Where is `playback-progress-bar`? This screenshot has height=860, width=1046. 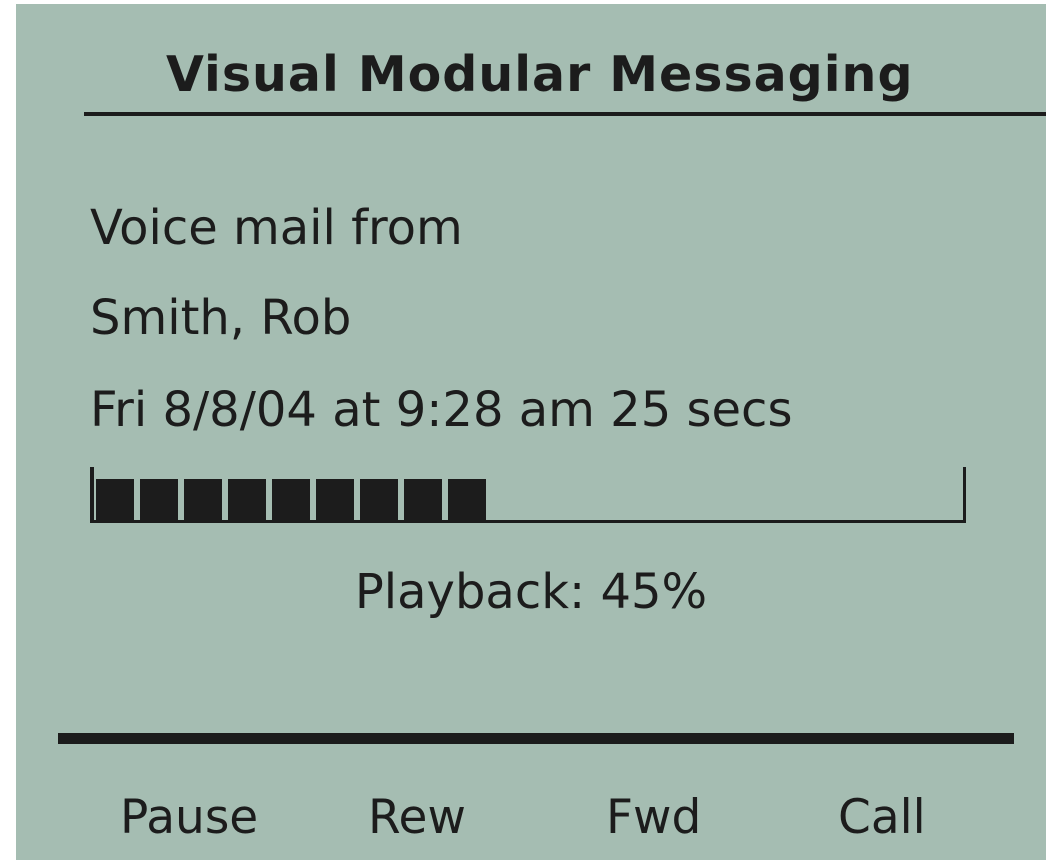
playback-progress-bar is located at coordinates (528, 495).